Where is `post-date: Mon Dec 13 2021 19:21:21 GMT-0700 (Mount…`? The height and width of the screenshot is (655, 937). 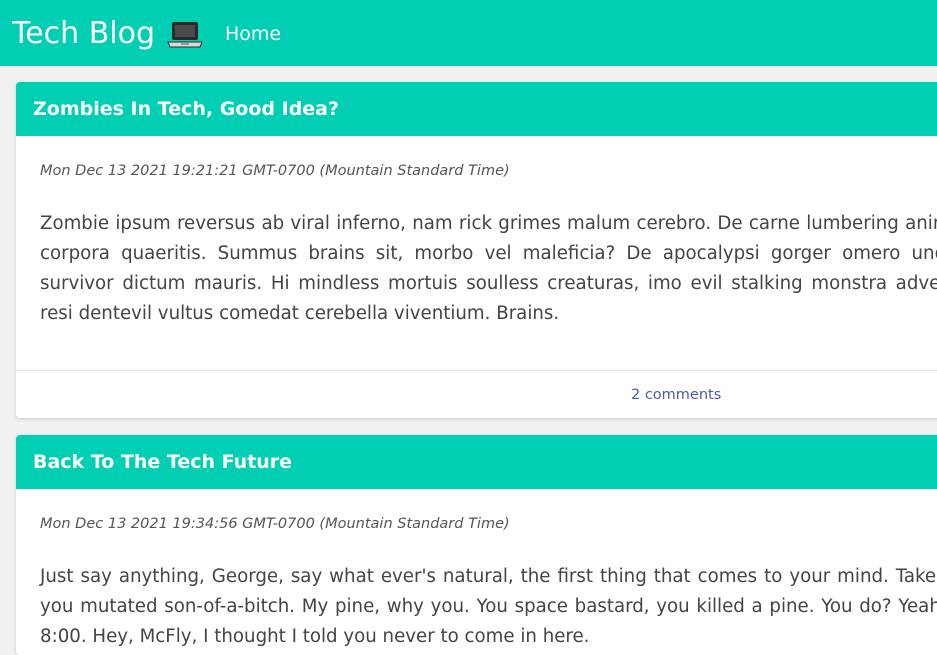 post-date: Mon Dec 13 2021 19:21:21 GMT-0700 (Mount… is located at coordinates (275, 171).